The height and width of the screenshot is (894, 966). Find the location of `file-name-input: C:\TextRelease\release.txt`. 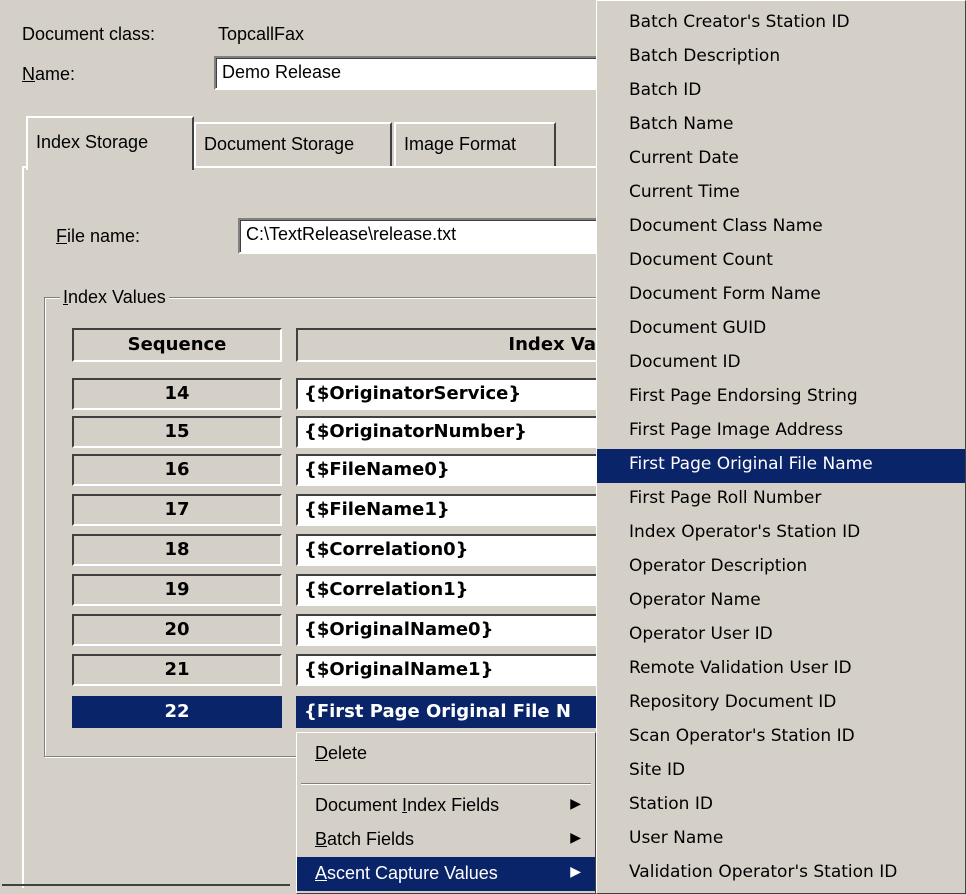

file-name-input: C:\TextRelease\release.txt is located at coordinates (421, 236).